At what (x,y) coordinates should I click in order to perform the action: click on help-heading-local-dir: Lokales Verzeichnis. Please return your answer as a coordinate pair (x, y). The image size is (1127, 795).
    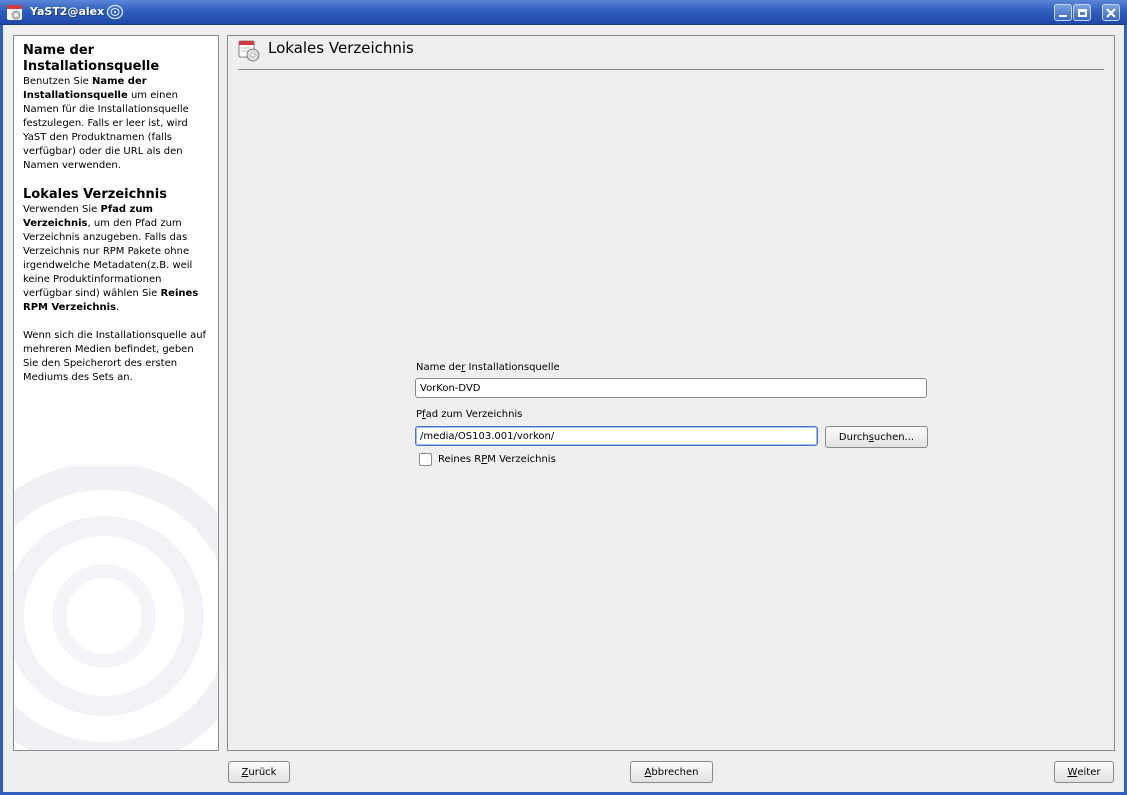
    Looking at the image, I should click on (95, 194).